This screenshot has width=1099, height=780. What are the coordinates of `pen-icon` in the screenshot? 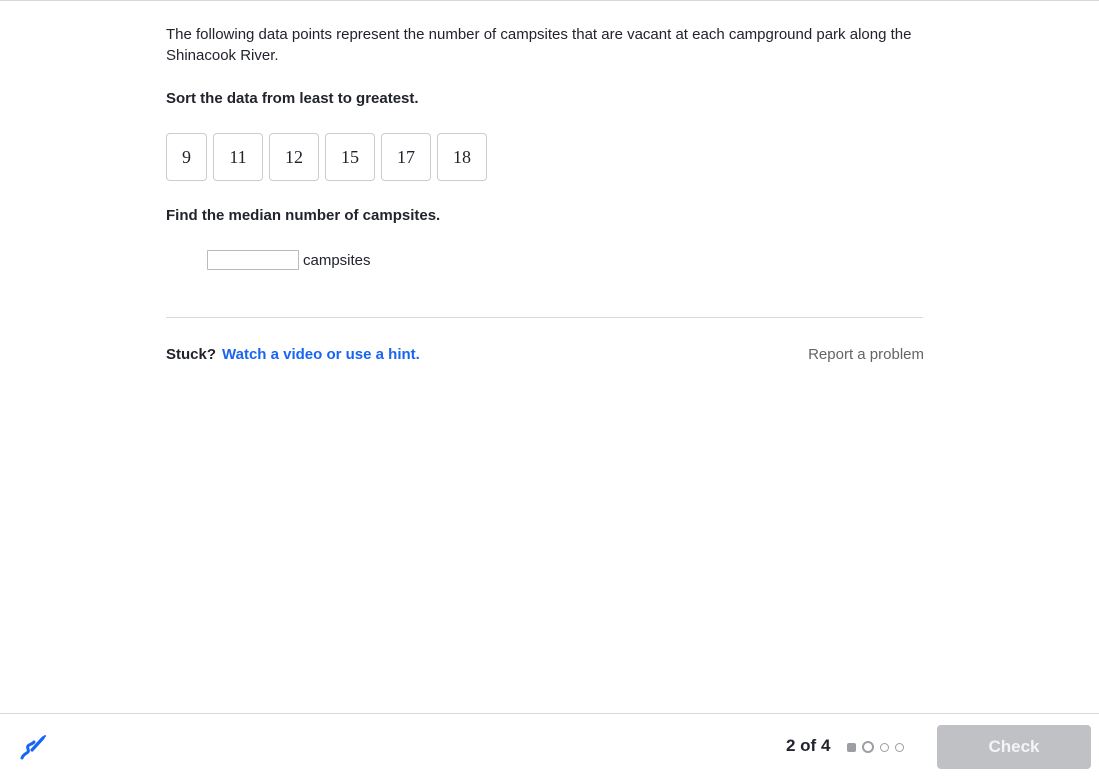 It's located at (33, 747).